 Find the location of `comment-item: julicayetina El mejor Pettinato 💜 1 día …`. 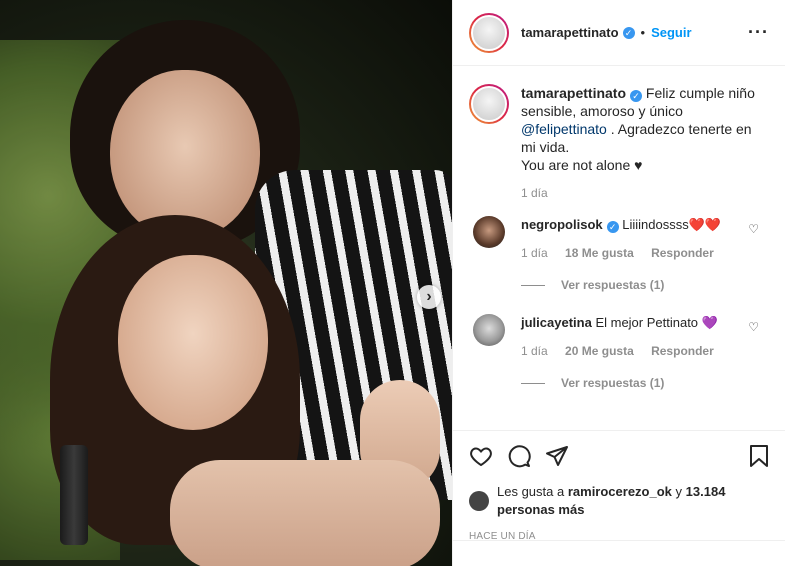

comment-item: julicayetina El mejor Pettinato 💜 1 día … is located at coordinates (619, 336).